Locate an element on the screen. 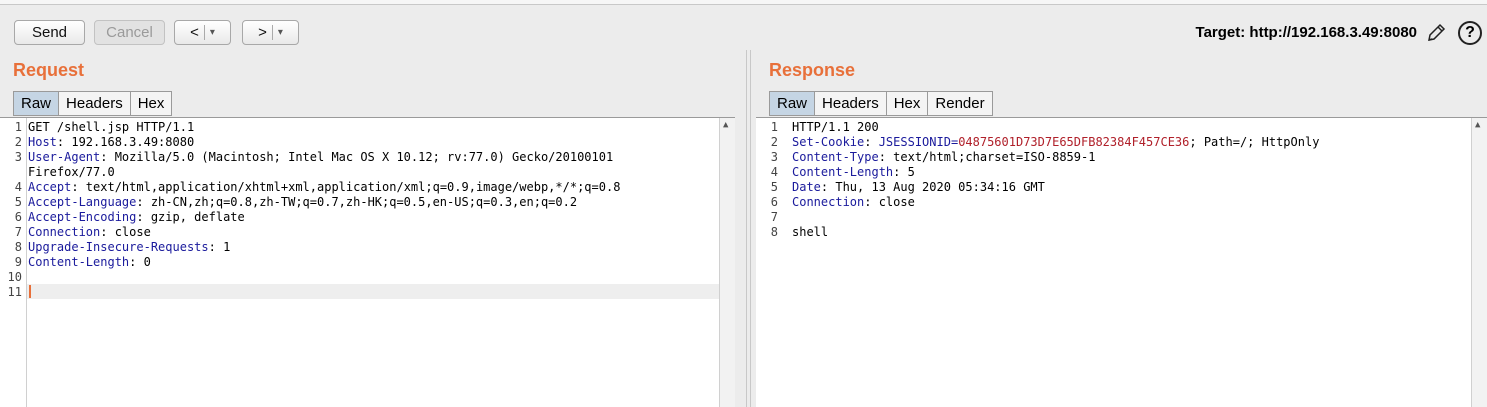 This screenshot has width=1487, height=407. response-title: Response is located at coordinates (812, 70).